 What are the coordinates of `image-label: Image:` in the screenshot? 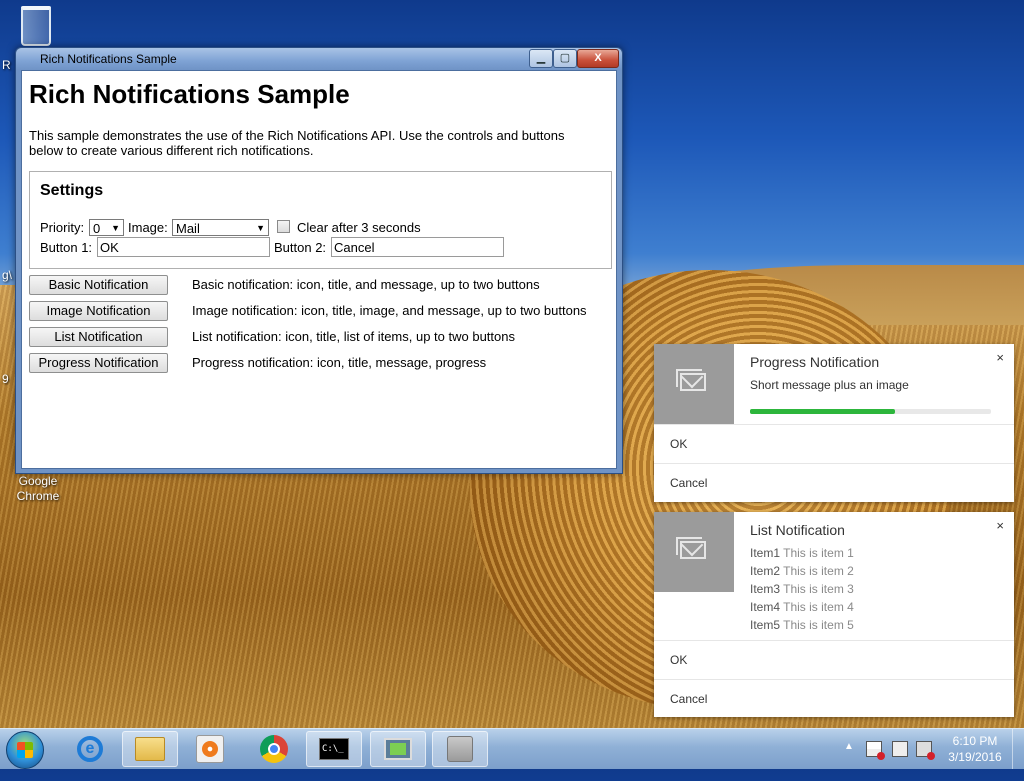 It's located at (148, 227).